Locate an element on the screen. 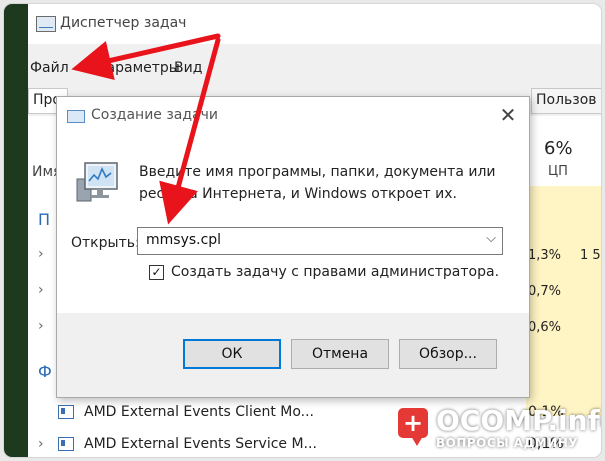  process-row: AMD External Events Client Mo... 0,1% is located at coordinates (311, 415).